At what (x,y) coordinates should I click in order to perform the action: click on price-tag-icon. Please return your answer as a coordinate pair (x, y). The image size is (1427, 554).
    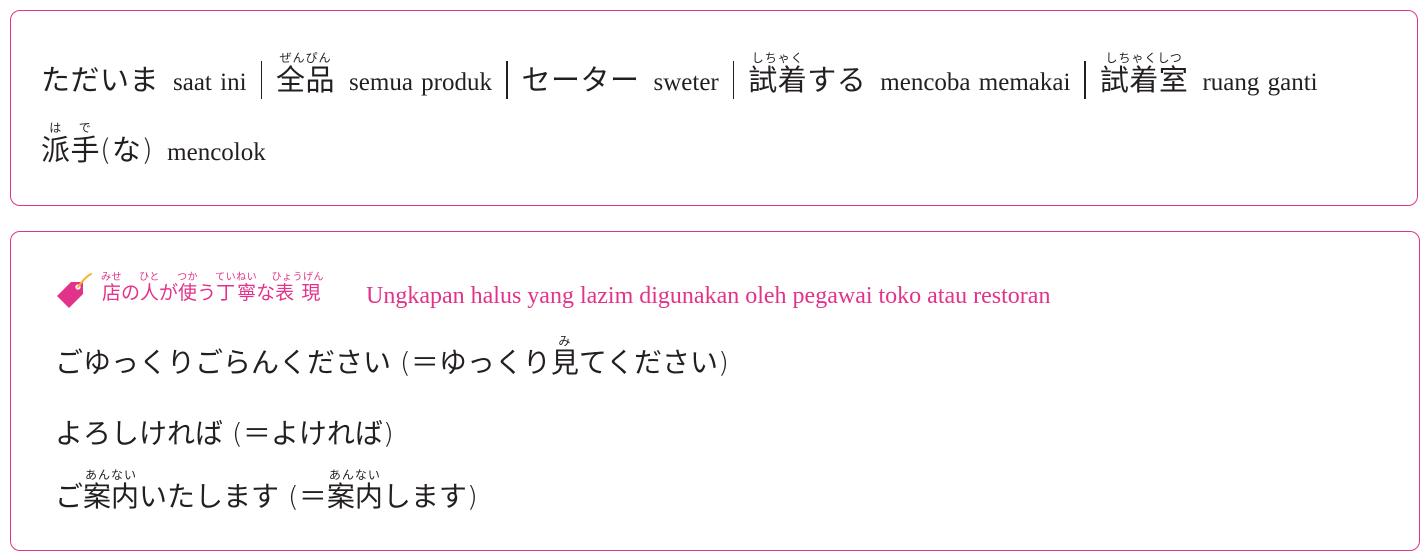
    Looking at the image, I should click on (74, 290).